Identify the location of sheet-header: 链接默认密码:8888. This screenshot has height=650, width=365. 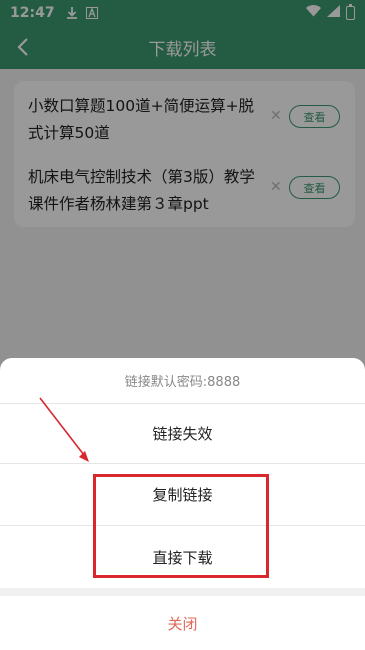
(182, 381).